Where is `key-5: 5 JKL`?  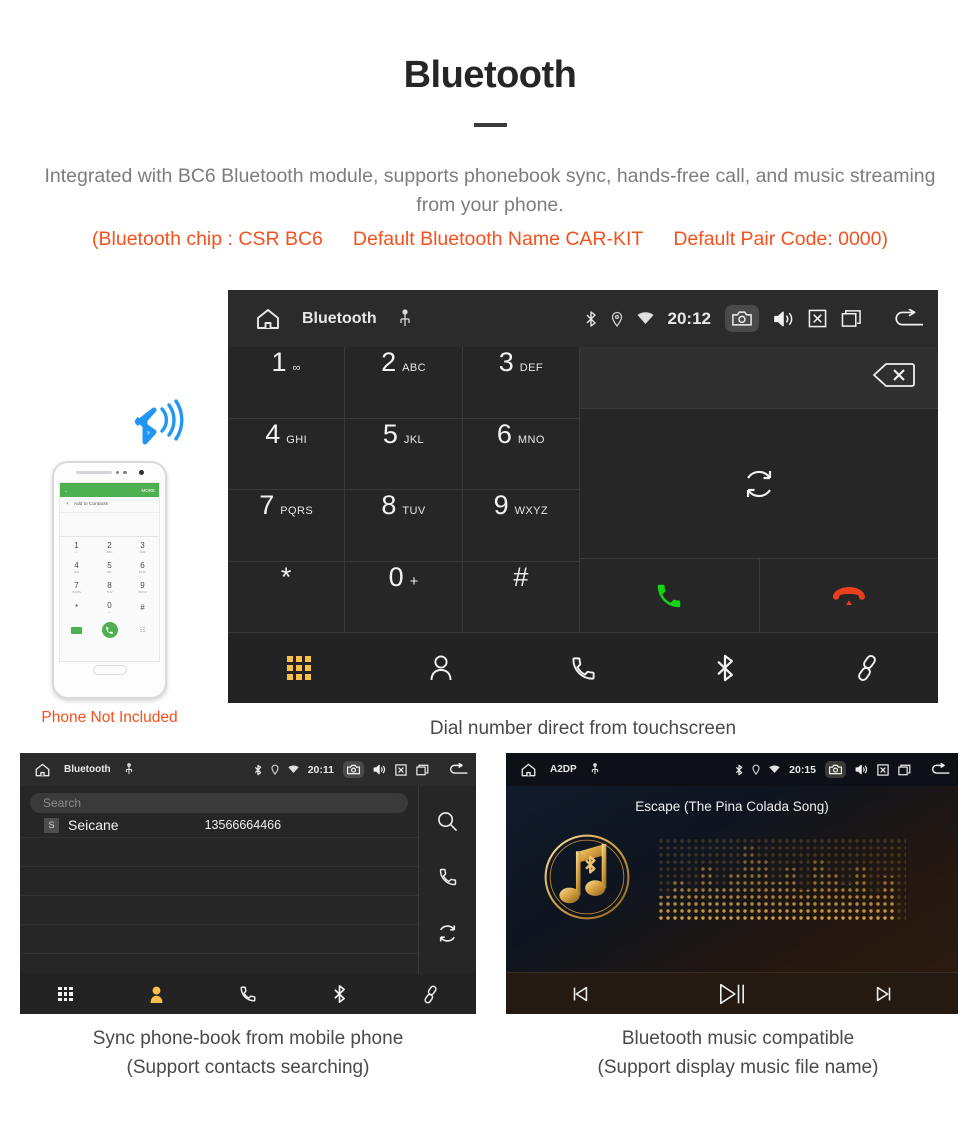 key-5: 5 JKL is located at coordinates (404, 454).